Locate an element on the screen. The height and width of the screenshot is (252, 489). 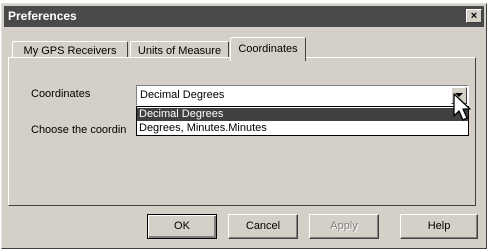
cancel-button: Cancel is located at coordinates (263, 226).